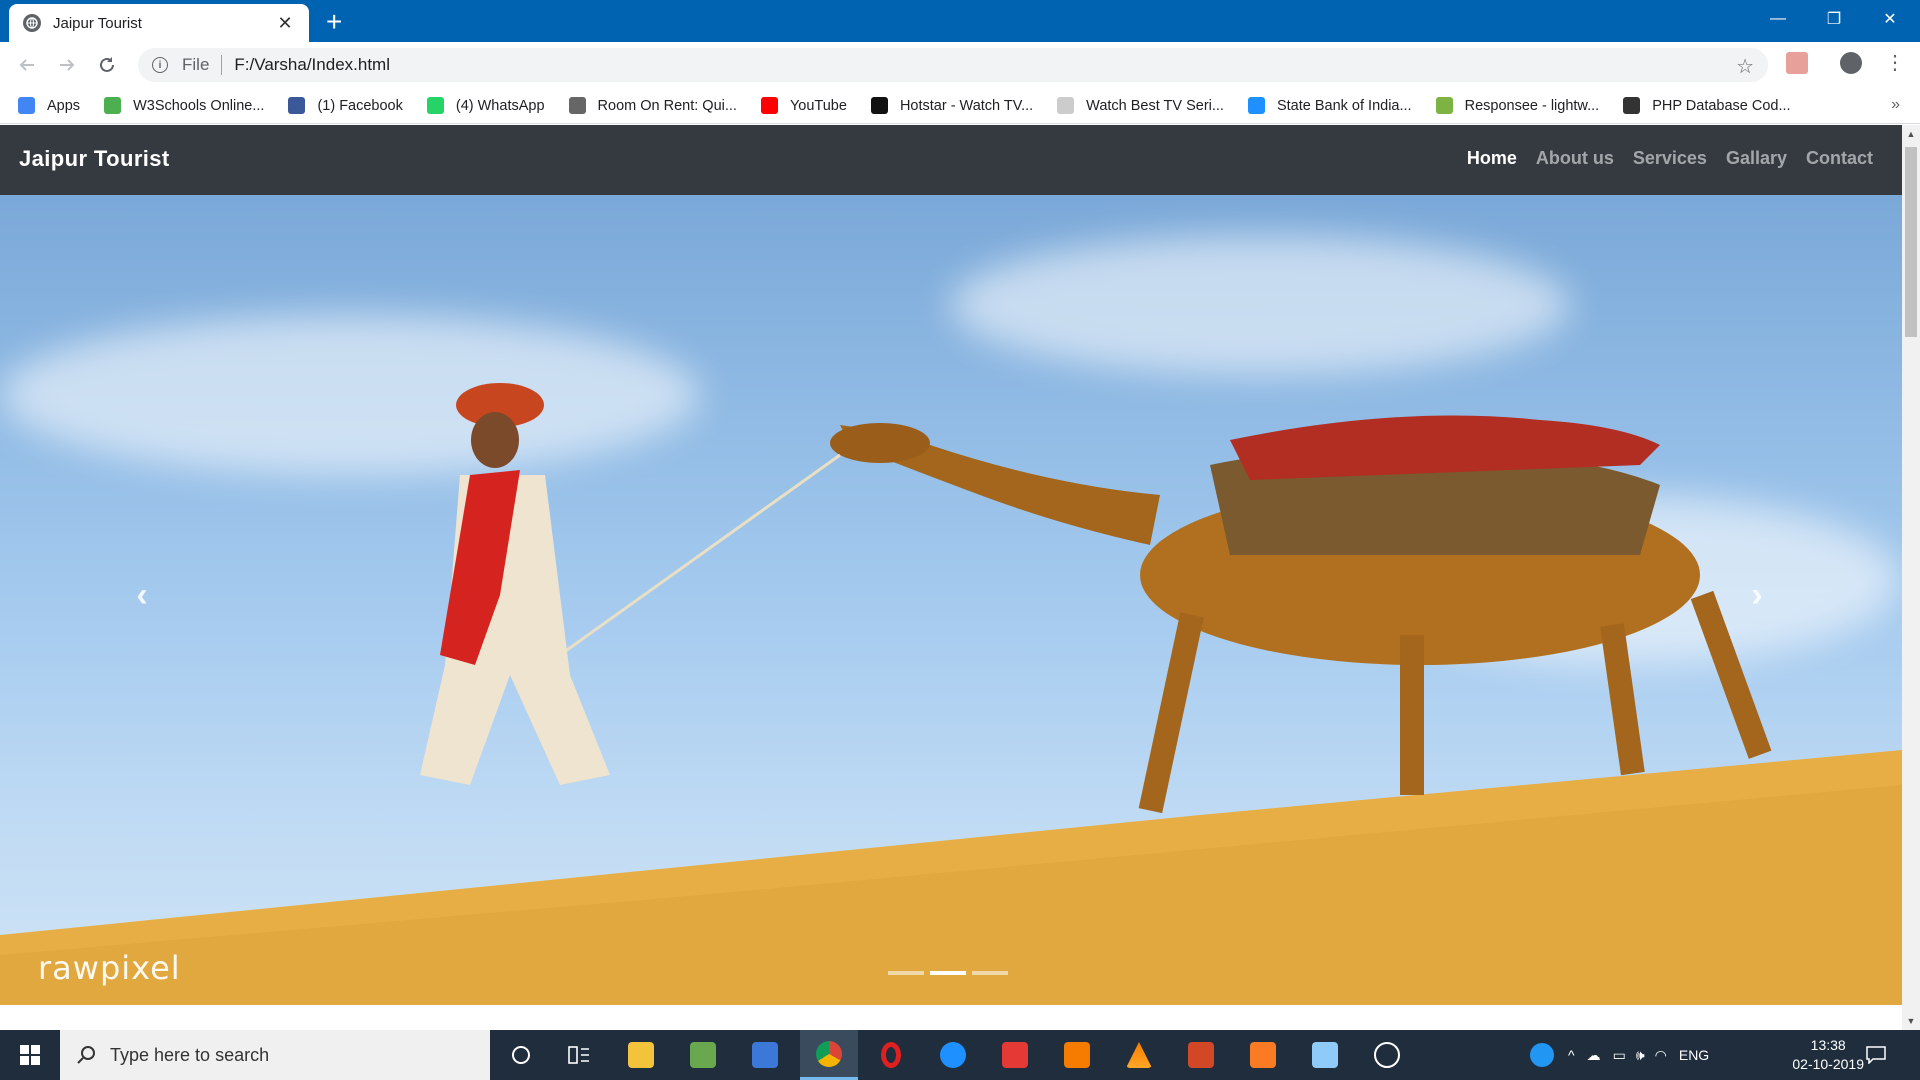 The height and width of the screenshot is (1080, 1920). I want to click on screen-recorder-app, so click(1015, 1055).